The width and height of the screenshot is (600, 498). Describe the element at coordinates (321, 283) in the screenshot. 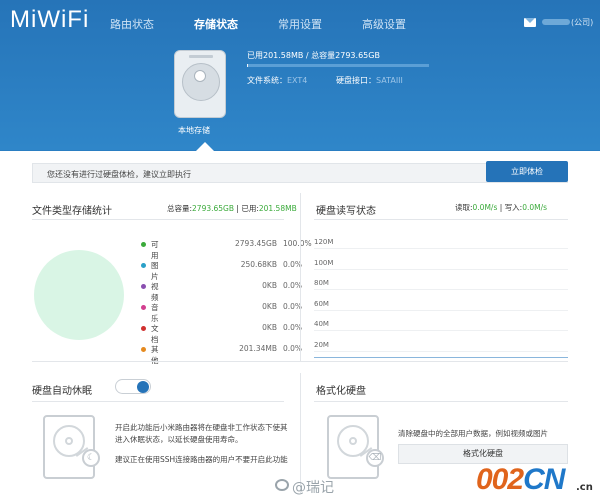

I see `rw-tick-label: 80M` at that location.